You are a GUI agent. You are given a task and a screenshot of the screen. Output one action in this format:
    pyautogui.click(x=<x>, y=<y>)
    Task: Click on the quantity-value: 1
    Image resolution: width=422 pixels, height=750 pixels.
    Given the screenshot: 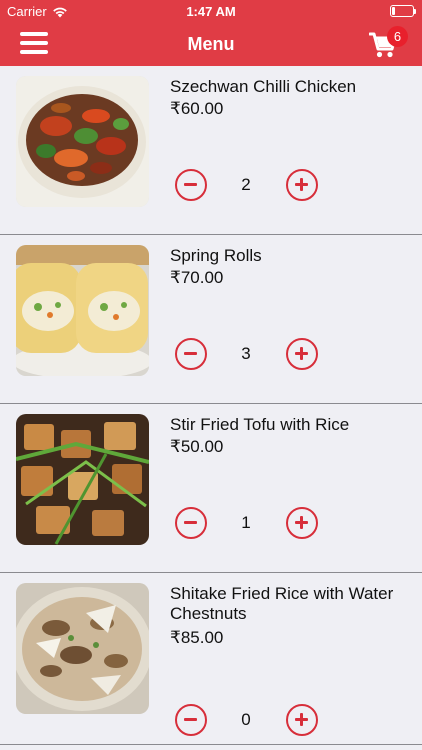 What is the action you would take?
    pyautogui.click(x=246, y=522)
    